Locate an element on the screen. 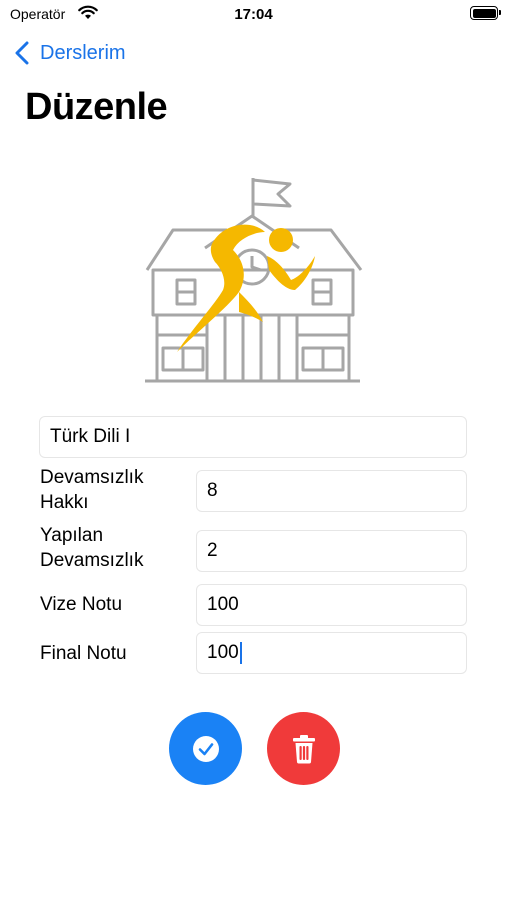  absences-taken-label-line2: Devamsızlık is located at coordinates (92, 560).